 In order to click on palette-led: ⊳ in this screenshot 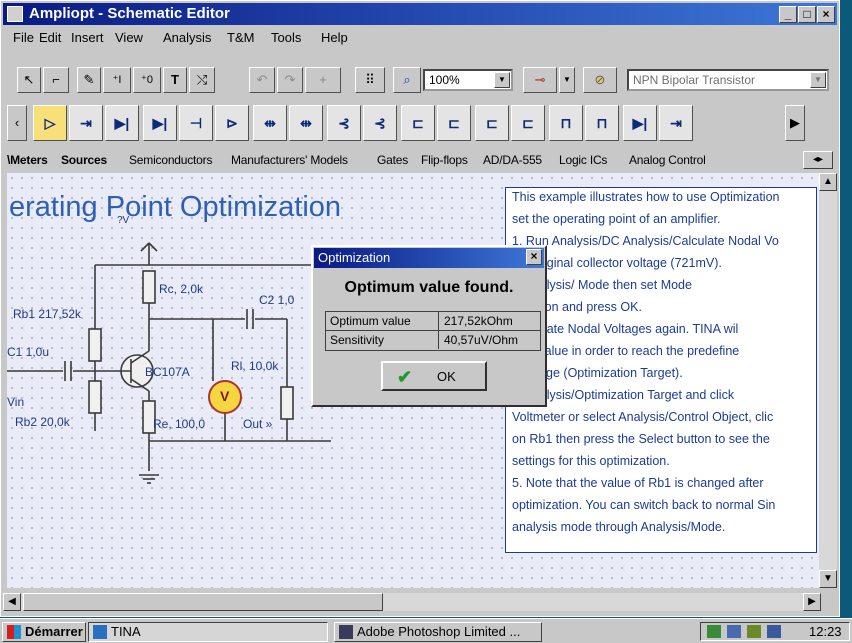, I will do `click(232, 123)`.